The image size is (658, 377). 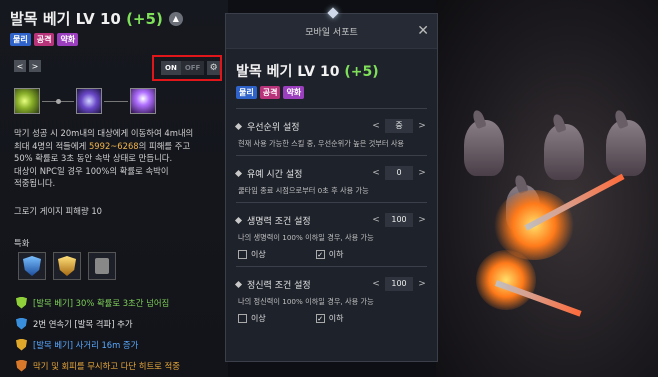 What do you see at coordinates (331, 92) in the screenshot?
I see `panel-skill-tags: 물리 공격 약화` at bounding box center [331, 92].